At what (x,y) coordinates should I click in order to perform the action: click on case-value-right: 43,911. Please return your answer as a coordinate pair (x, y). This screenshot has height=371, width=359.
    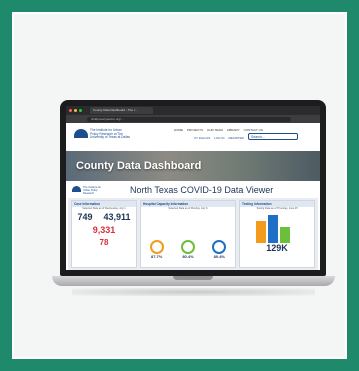
    Looking at the image, I should click on (117, 217).